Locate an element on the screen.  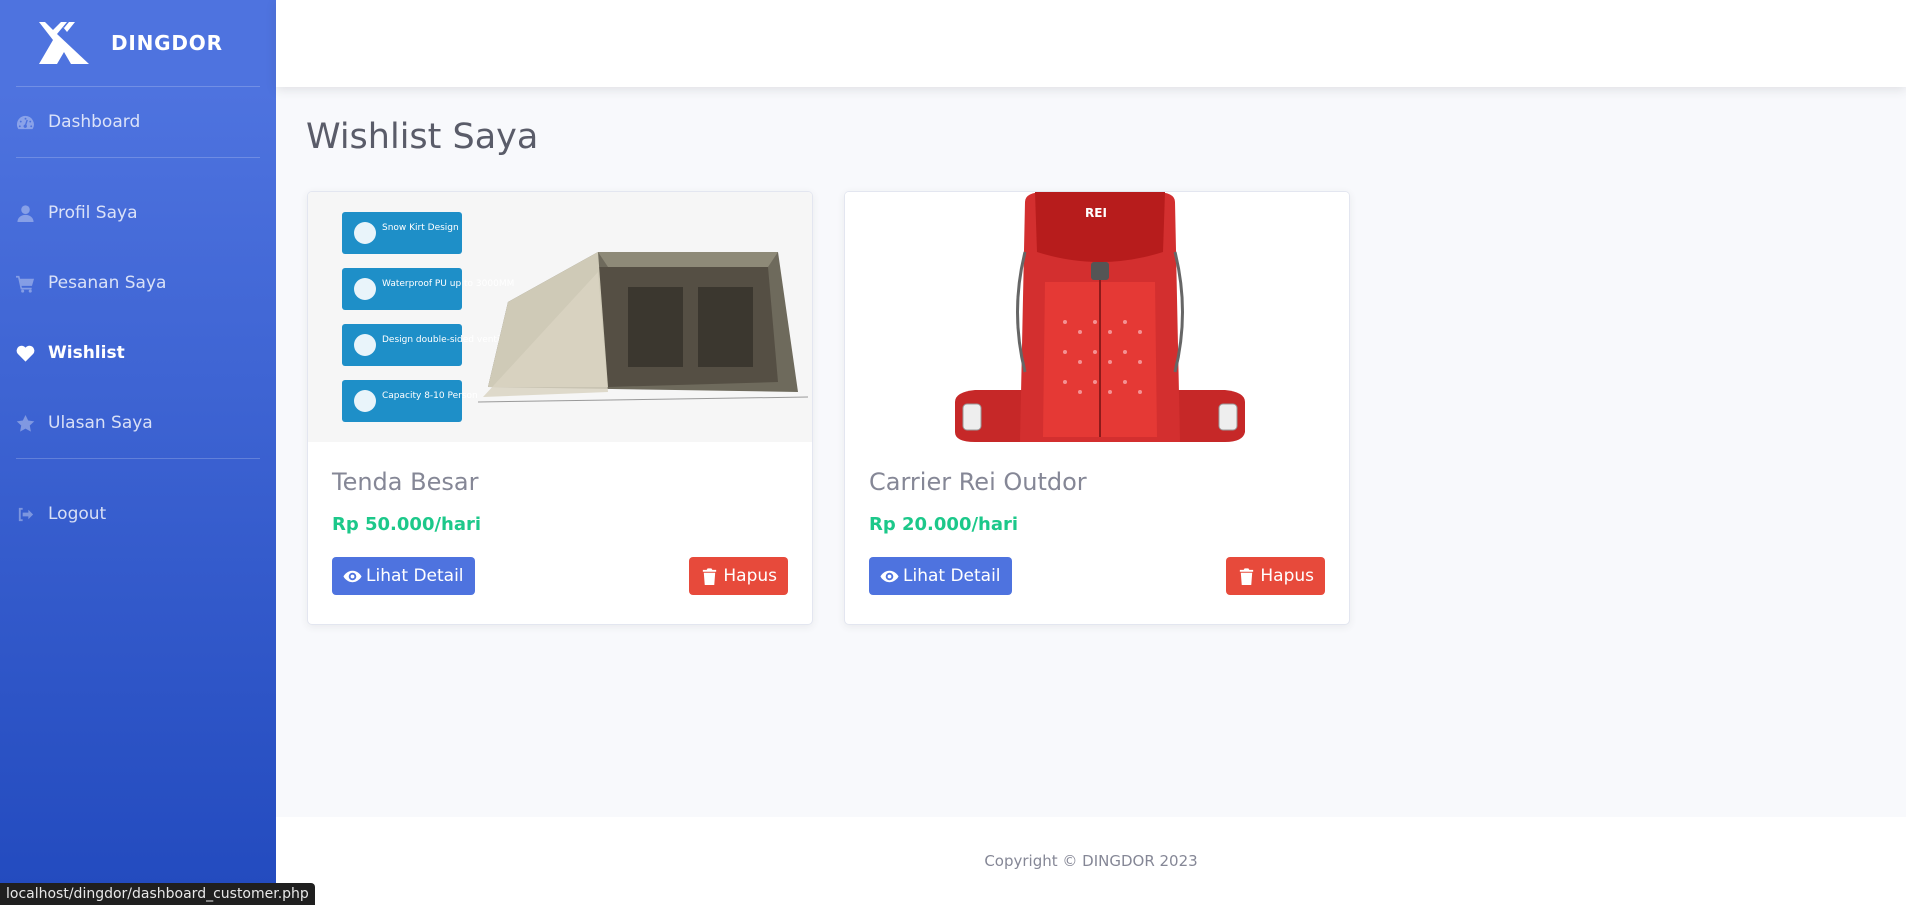
sidebar-item-label: Logout is located at coordinates (77, 514).